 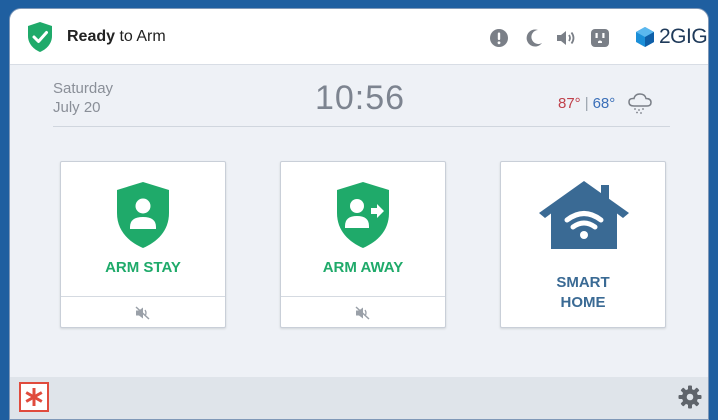 I want to click on speaker-icon, so click(x=566, y=38).